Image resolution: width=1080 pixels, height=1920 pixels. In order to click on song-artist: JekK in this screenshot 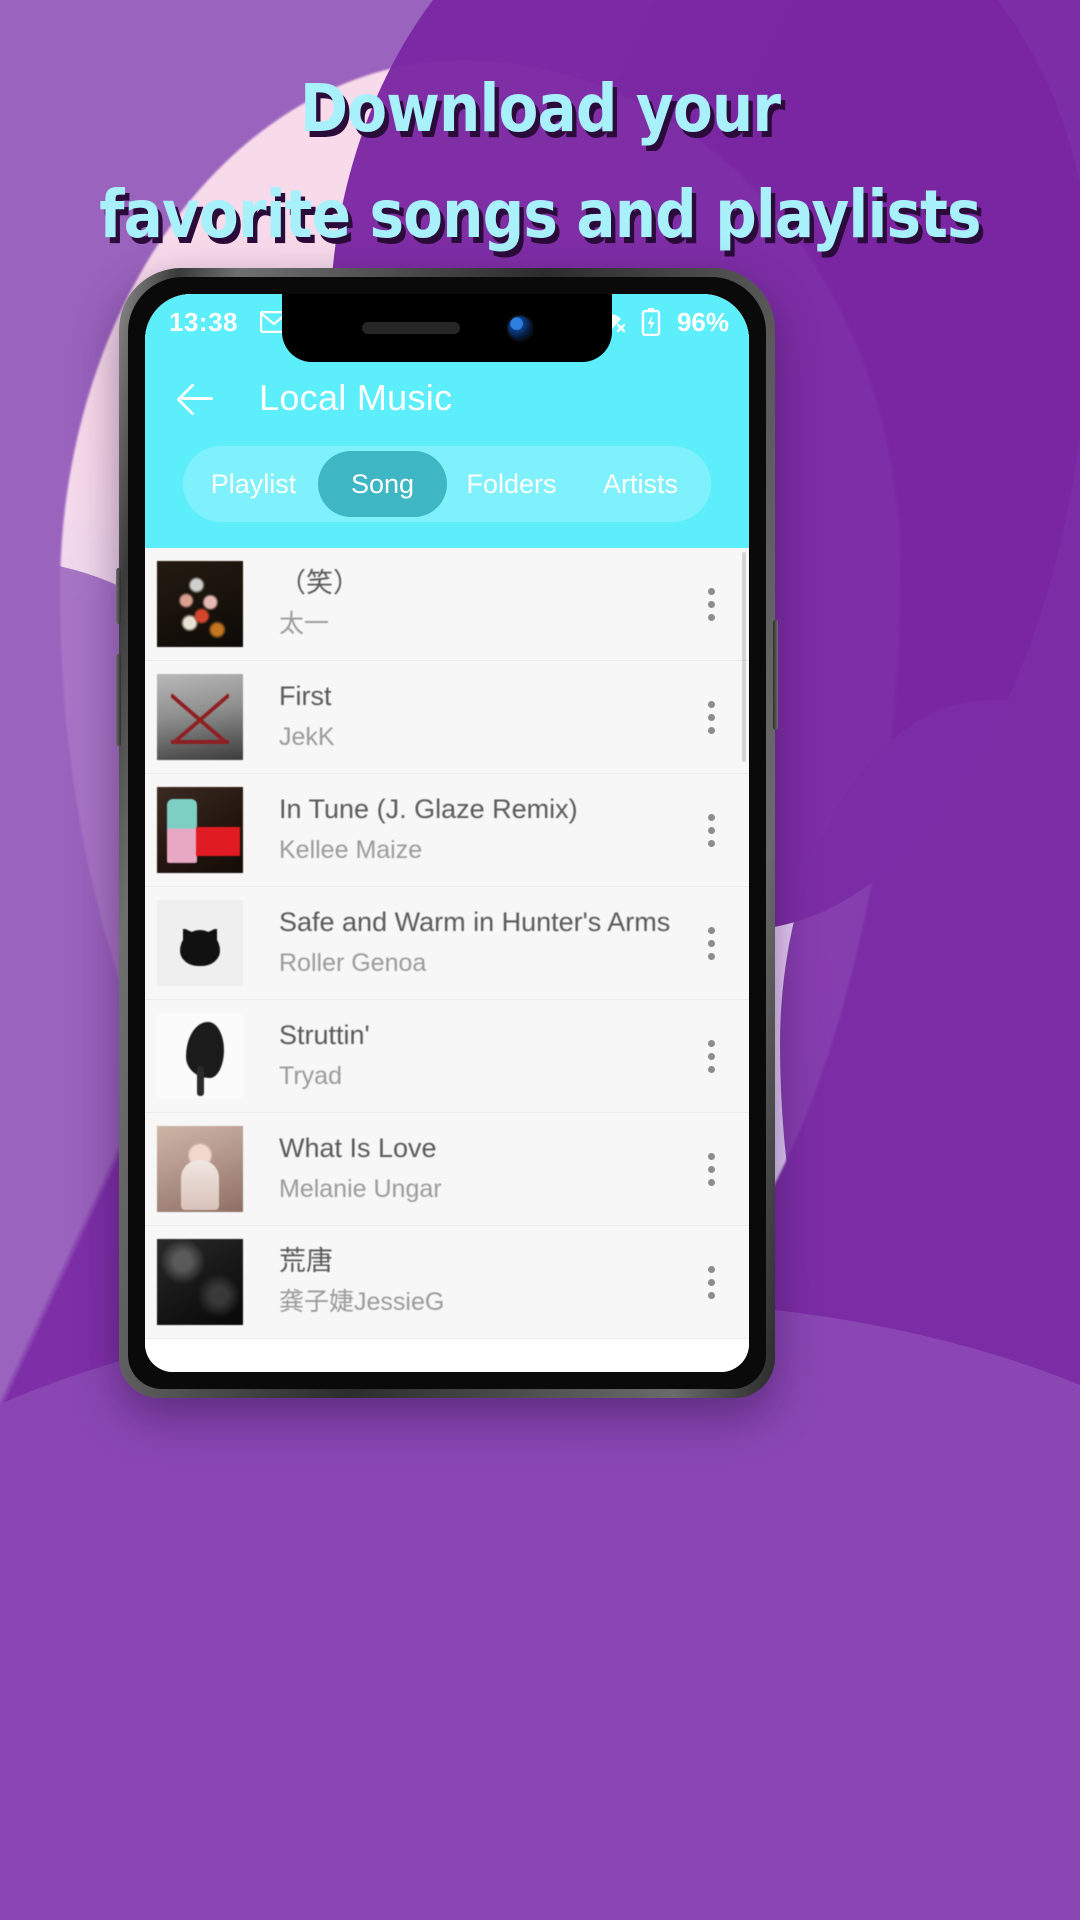, I will do `click(307, 737)`.